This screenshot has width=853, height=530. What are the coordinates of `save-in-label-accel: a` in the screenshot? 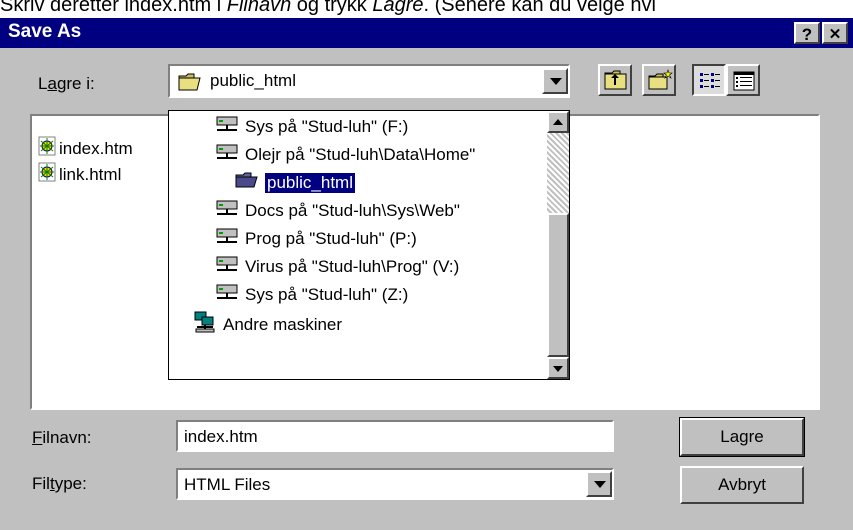 It's located at (52, 83).